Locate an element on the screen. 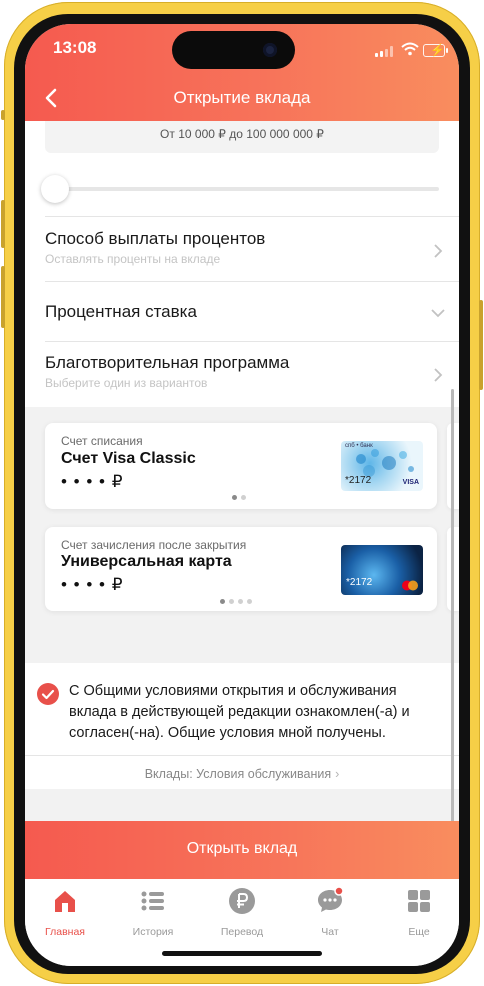 The width and height of the screenshot is (484, 986). ruble-icon is located at coordinates (242, 901).